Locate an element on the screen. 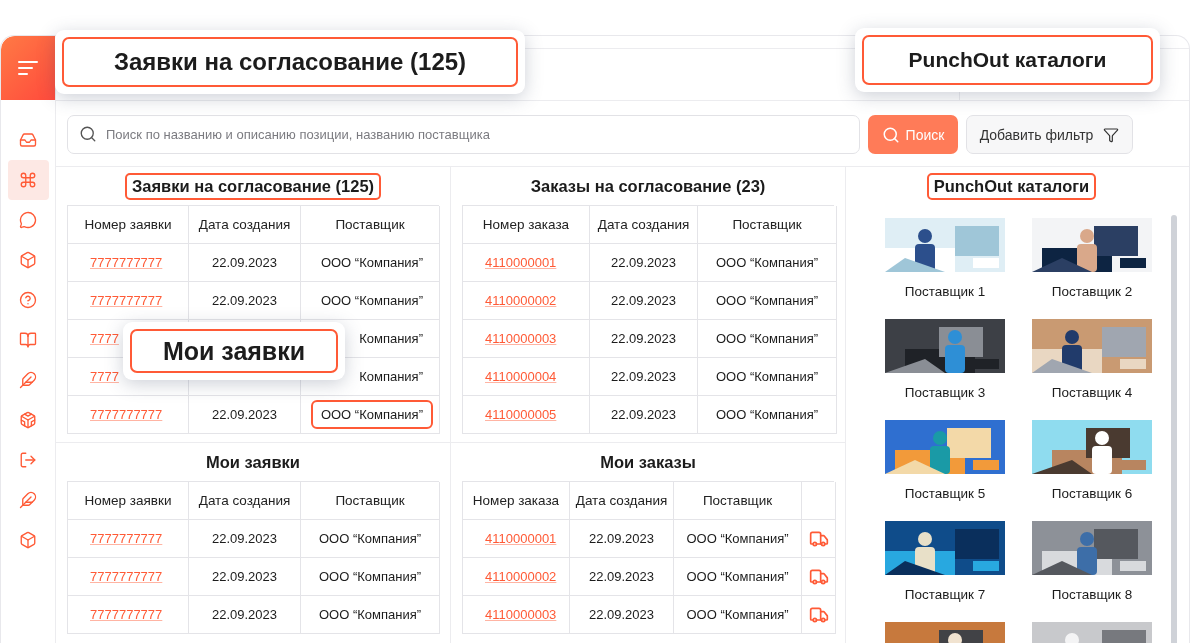  supplier-name: Поставщик 6 is located at coordinates (1092, 493).